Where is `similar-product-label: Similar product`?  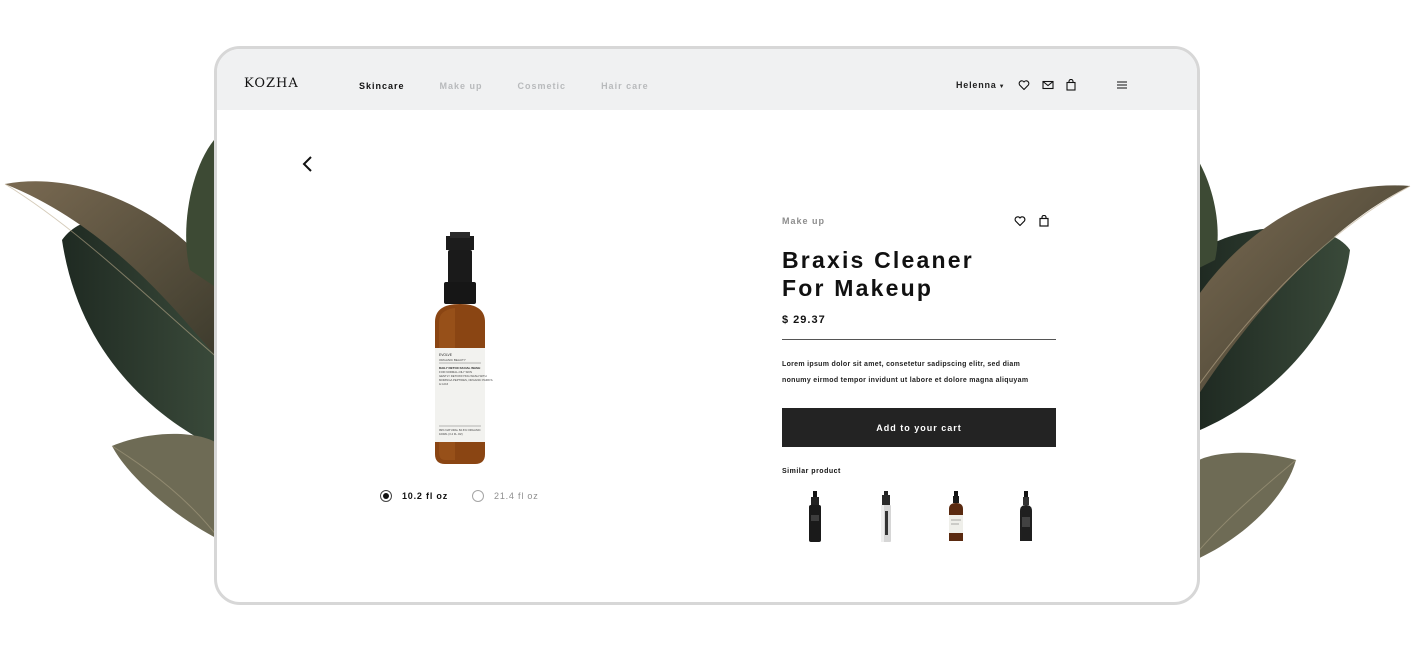
similar-product-label: Similar product is located at coordinates (811, 471).